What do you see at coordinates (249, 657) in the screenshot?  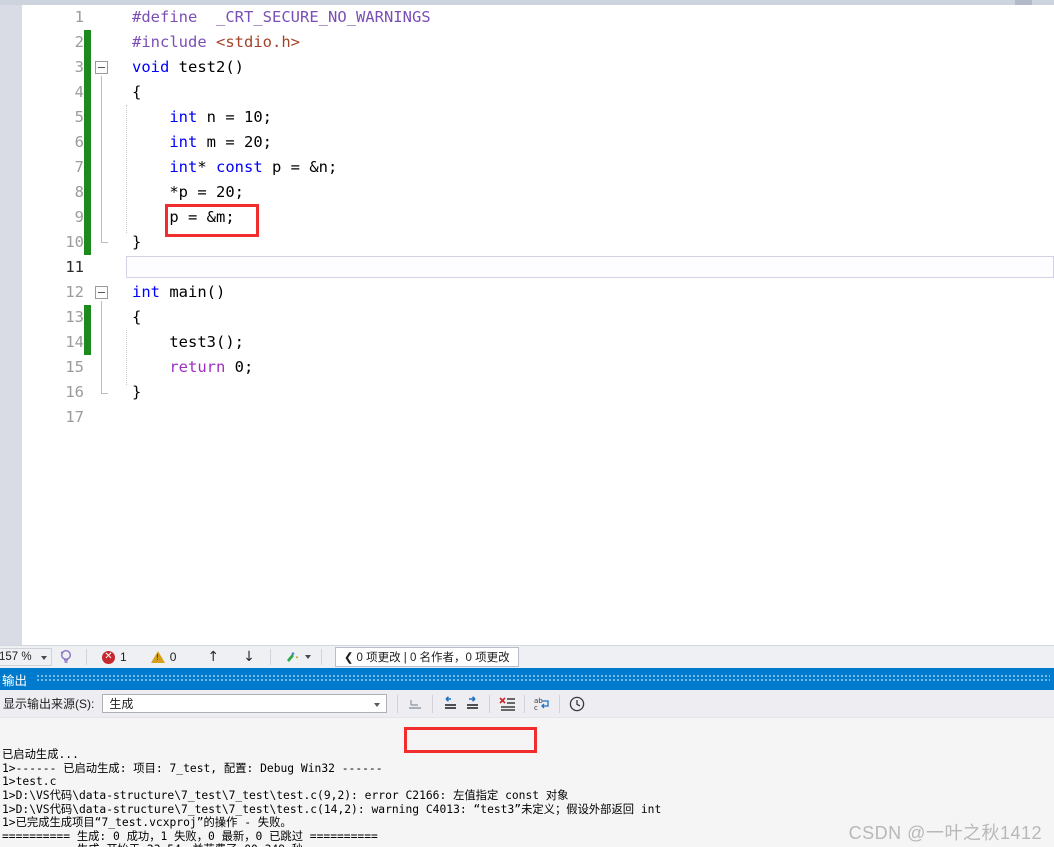 I see `next-issue-button: ↓` at bounding box center [249, 657].